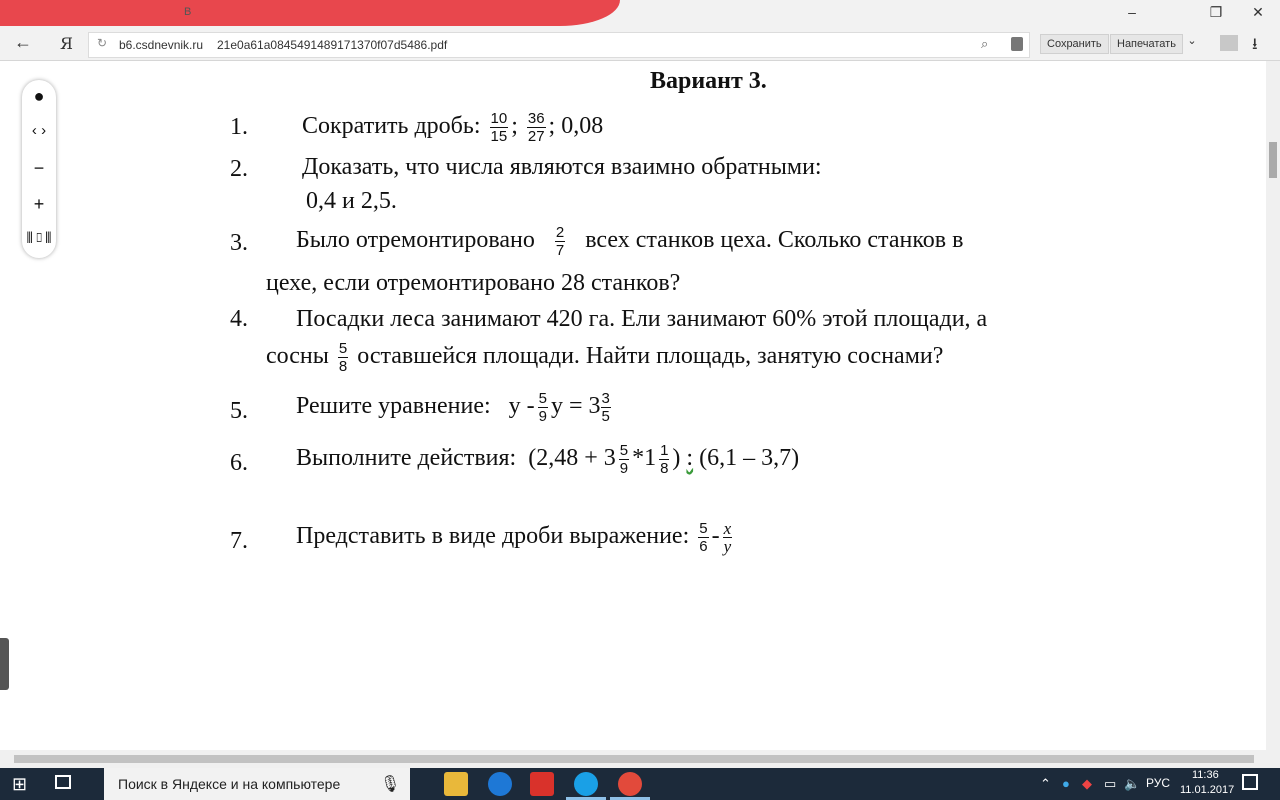  What do you see at coordinates (239, 541) in the screenshot?
I see `task-number: 7.` at bounding box center [239, 541].